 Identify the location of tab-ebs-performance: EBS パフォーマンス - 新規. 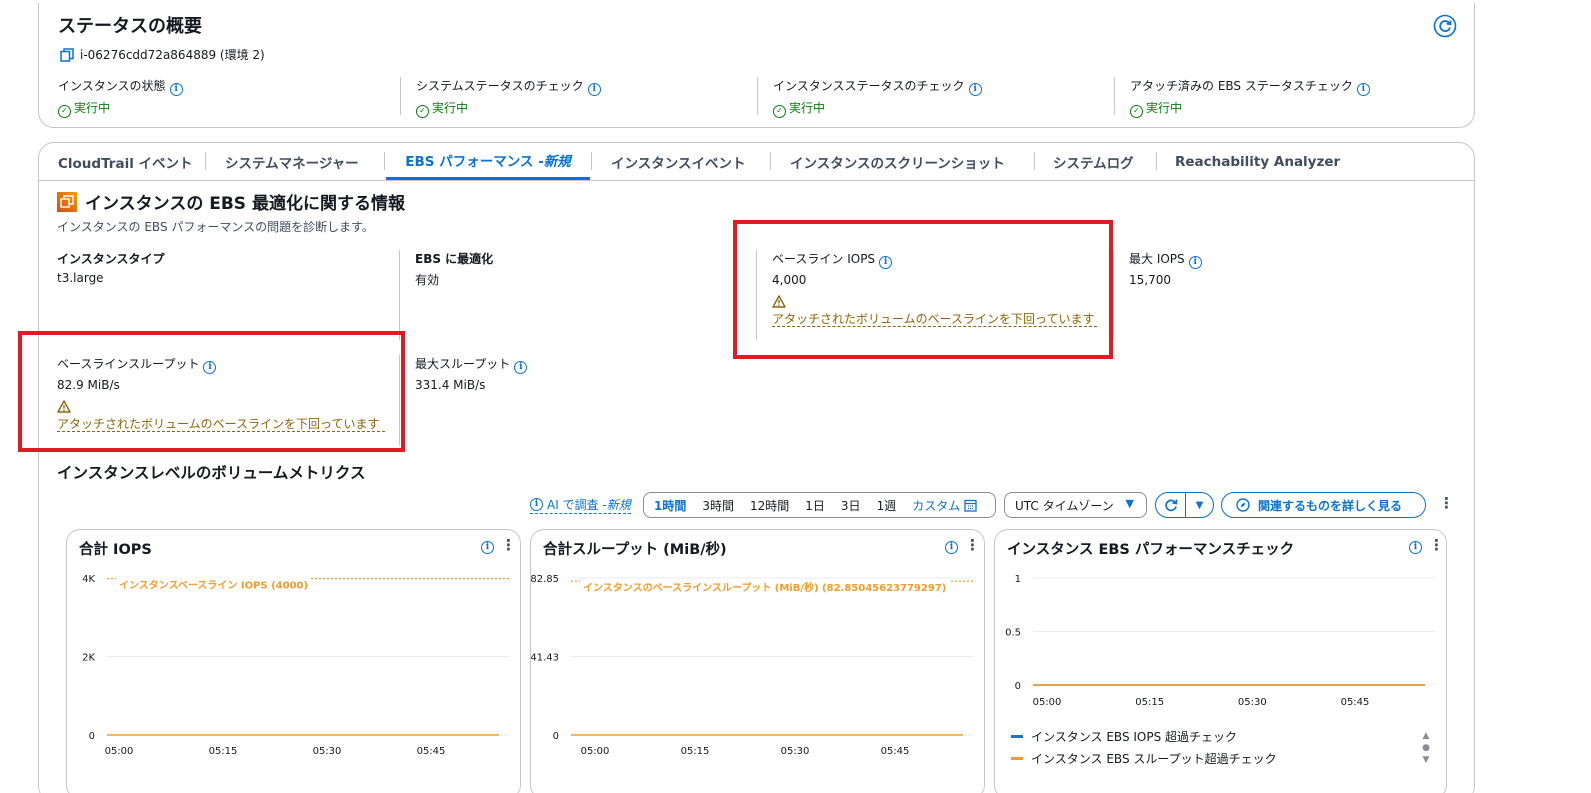
(488, 161).